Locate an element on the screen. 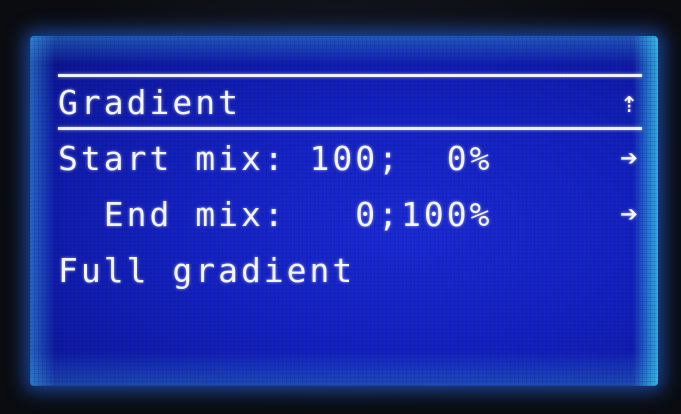  menu-title: Gradient is located at coordinates (149, 102).